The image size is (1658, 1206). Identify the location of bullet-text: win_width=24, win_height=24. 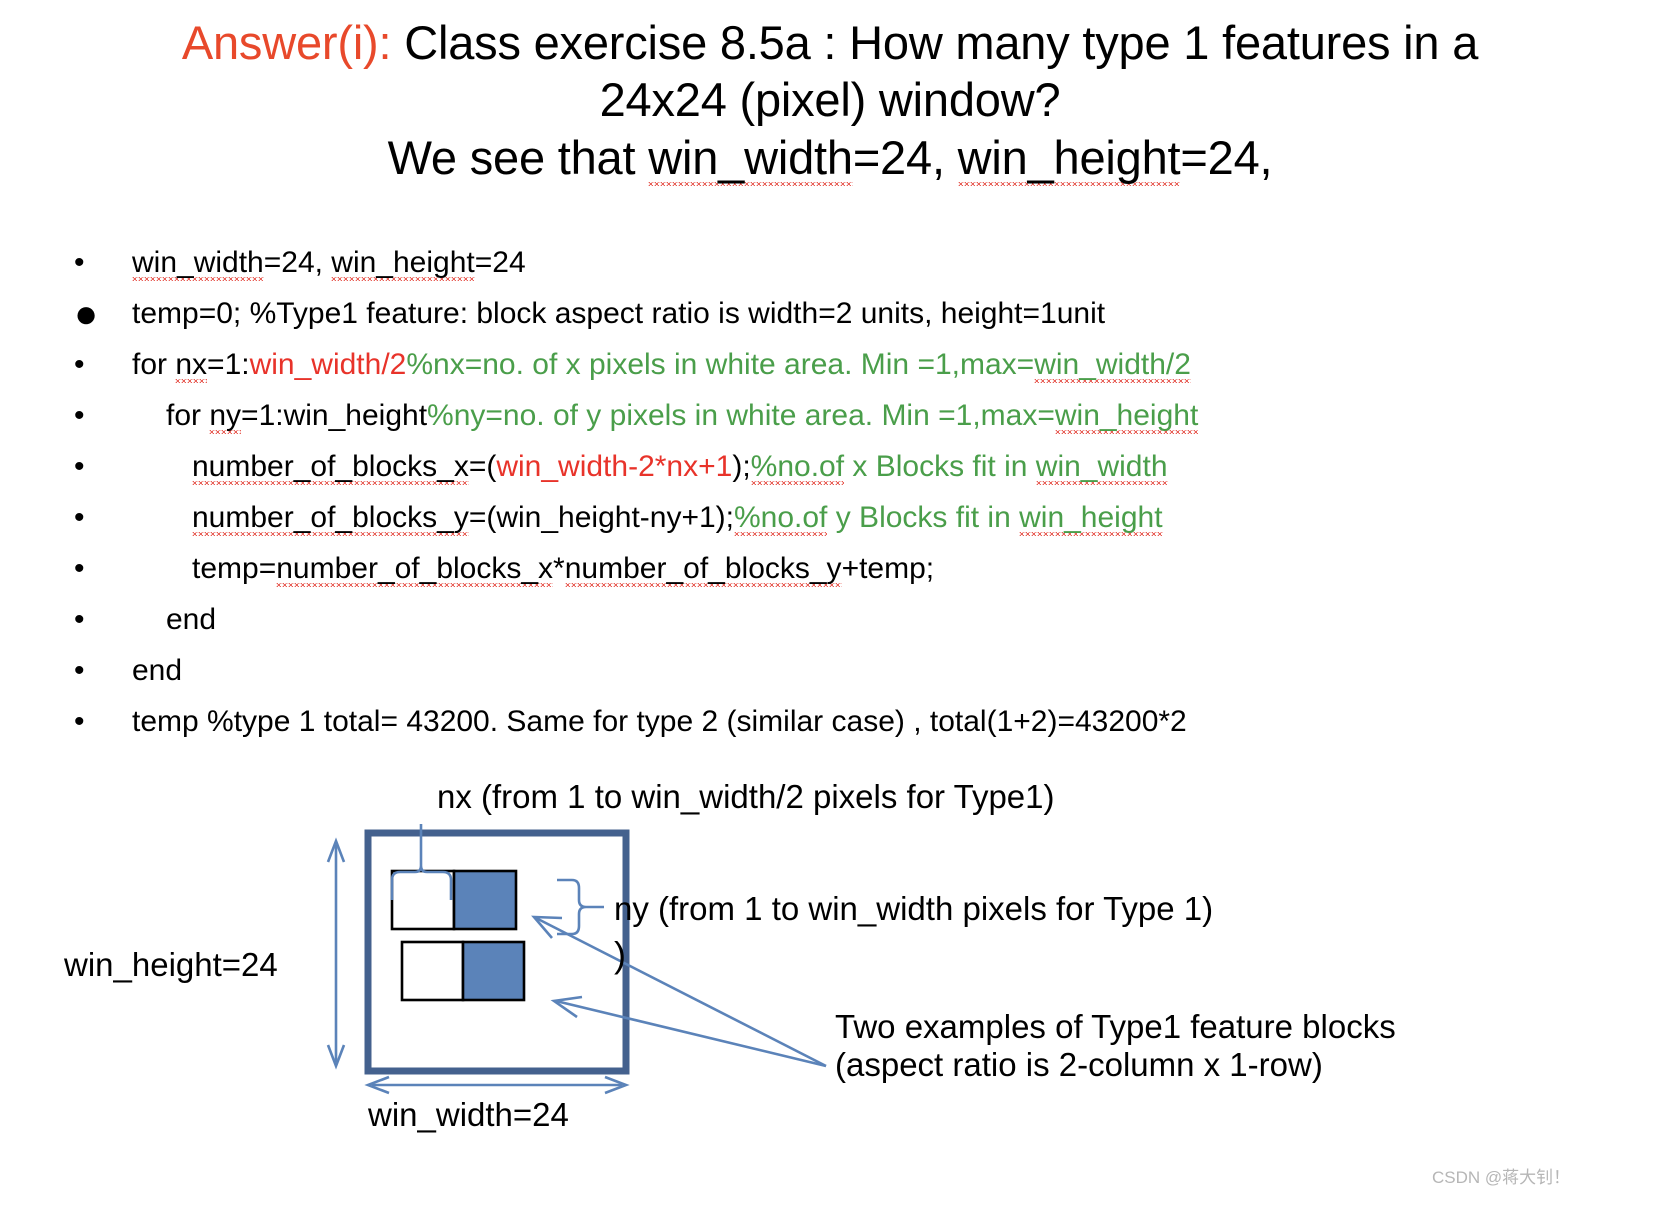
(329, 262).